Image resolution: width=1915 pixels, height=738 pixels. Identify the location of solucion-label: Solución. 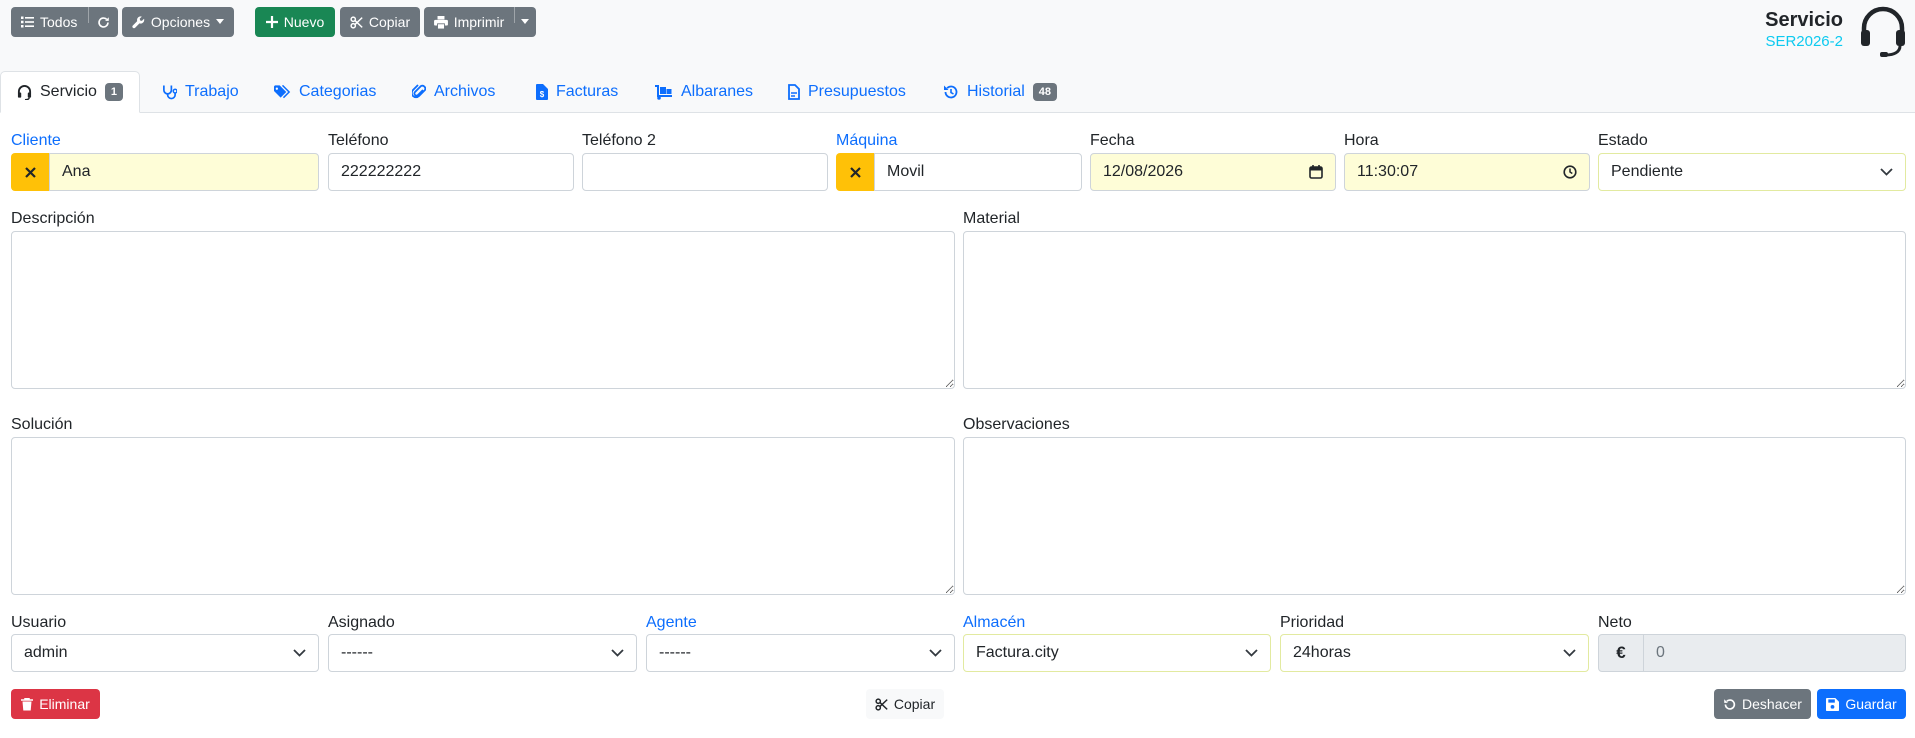
(42, 424).